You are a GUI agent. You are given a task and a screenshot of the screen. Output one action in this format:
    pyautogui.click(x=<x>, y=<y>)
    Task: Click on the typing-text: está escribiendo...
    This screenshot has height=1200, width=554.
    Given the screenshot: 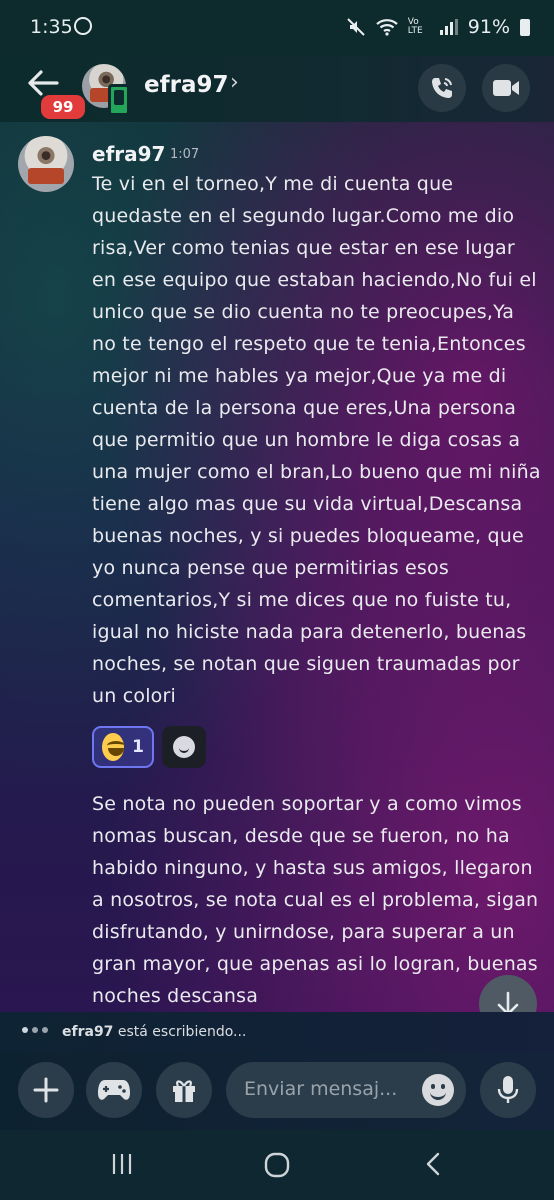 What is the action you would take?
    pyautogui.click(x=182, y=1032)
    